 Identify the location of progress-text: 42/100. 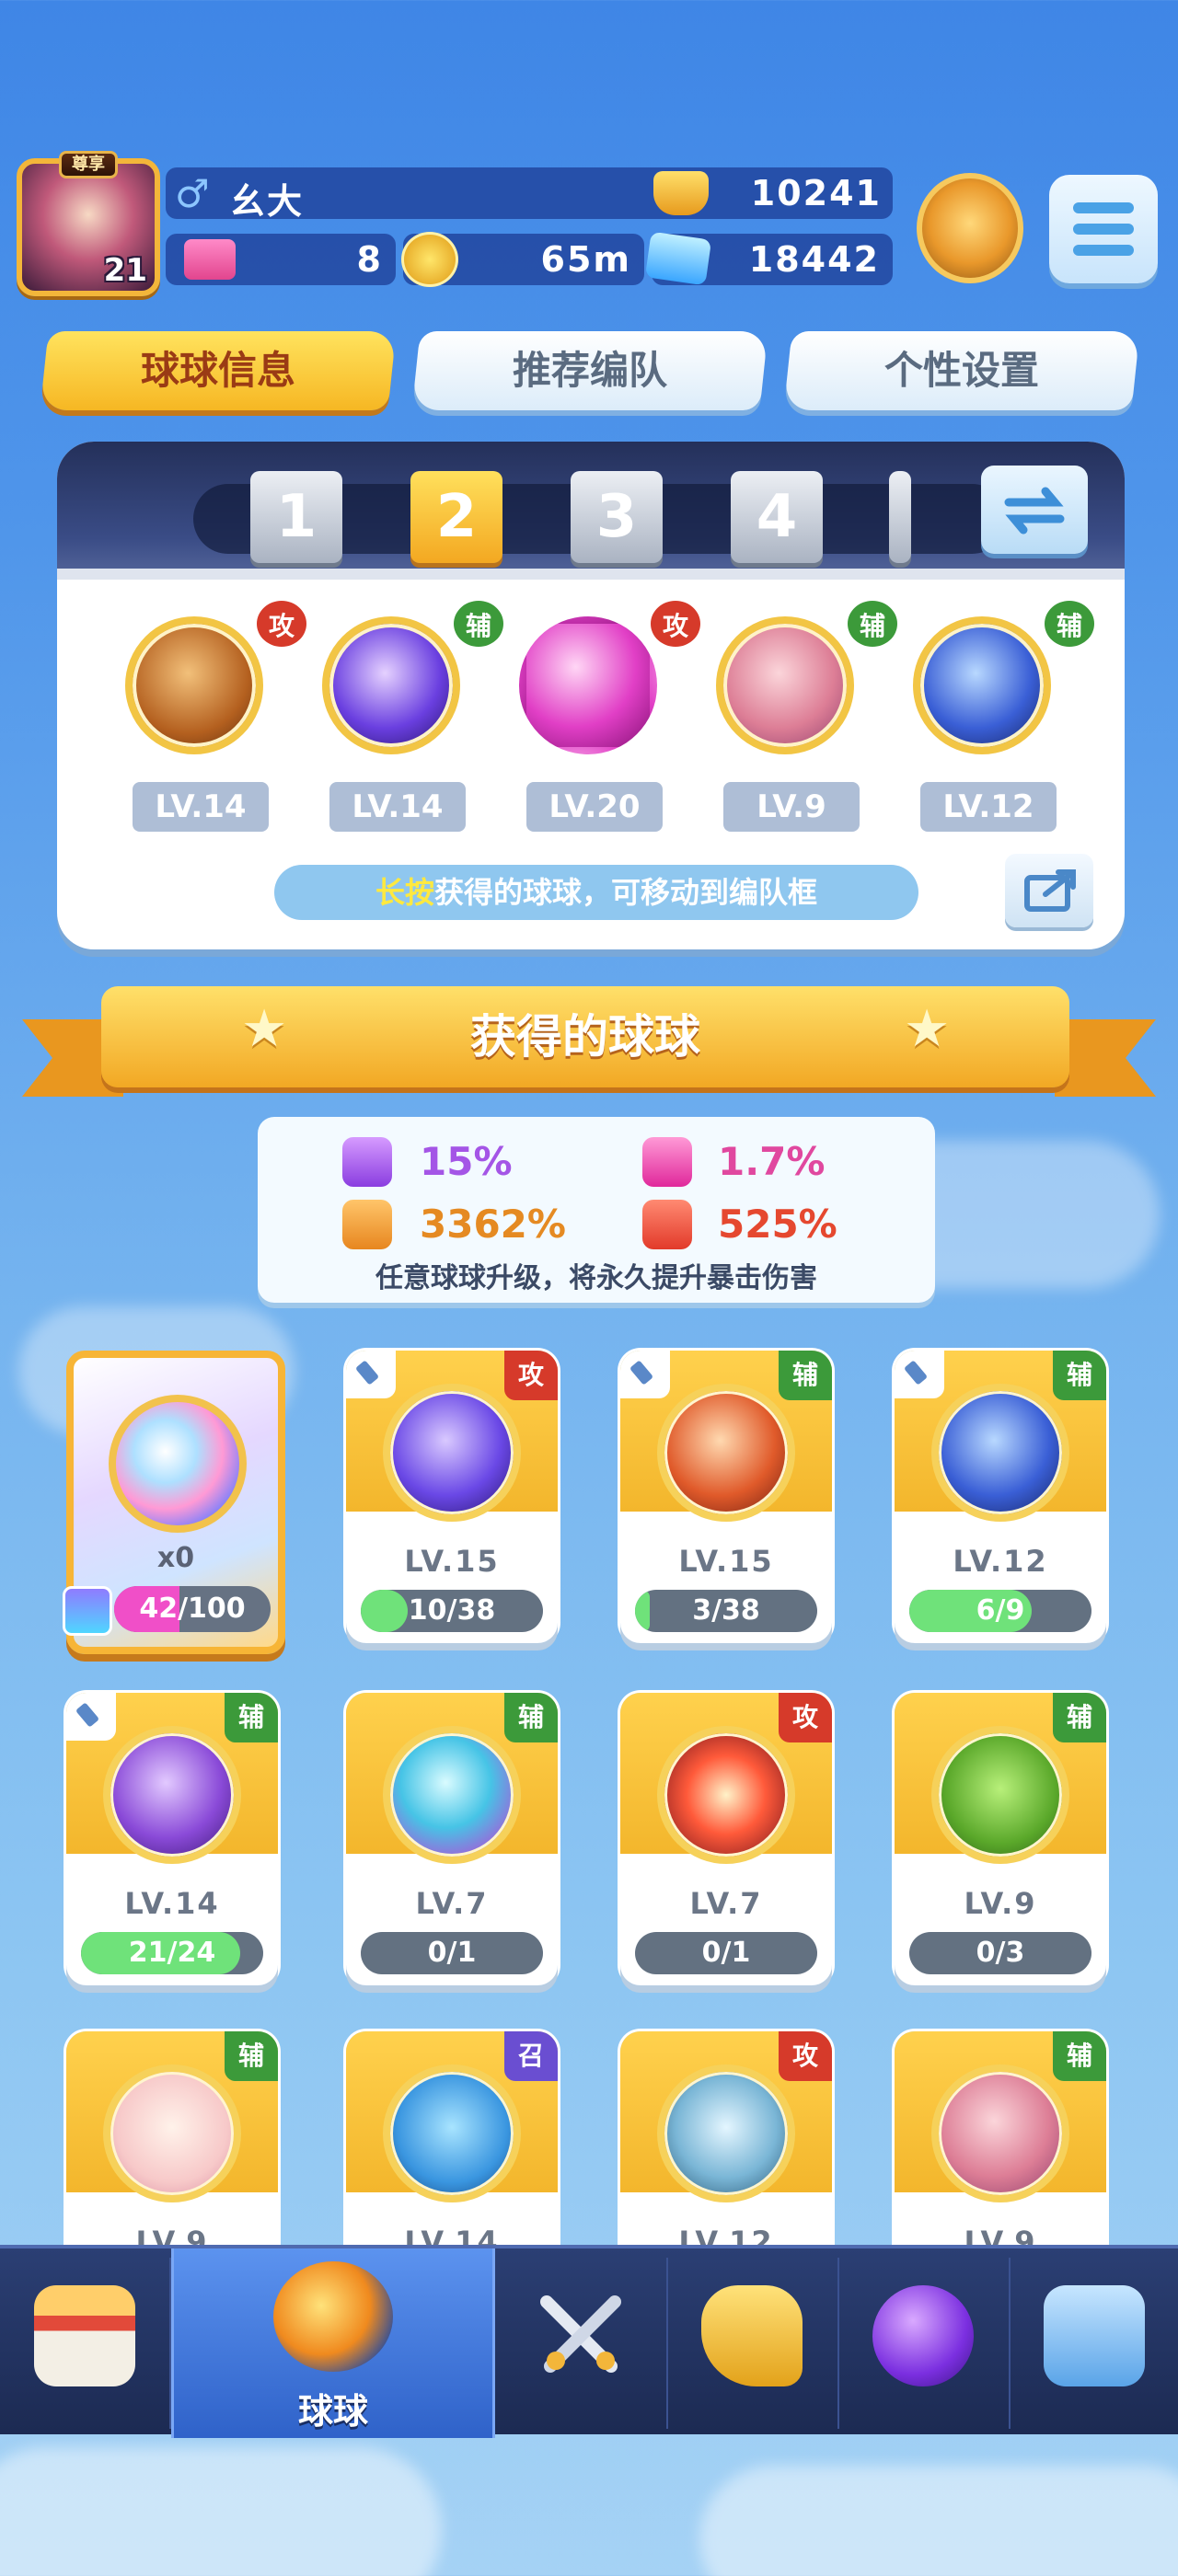
(192, 1609).